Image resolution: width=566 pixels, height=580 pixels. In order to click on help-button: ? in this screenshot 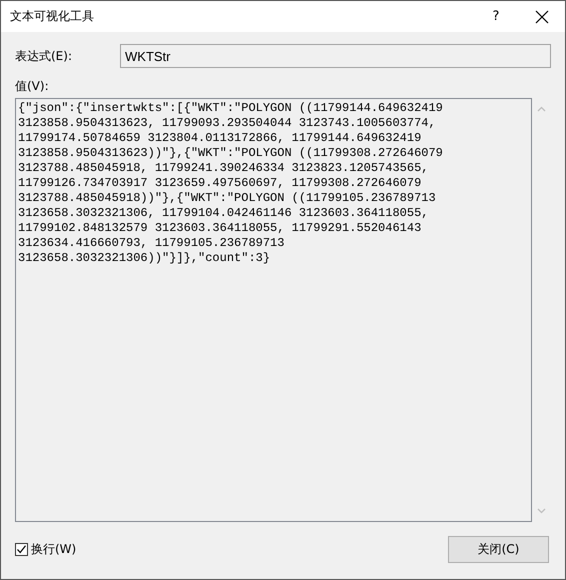, I will do `click(496, 16)`.